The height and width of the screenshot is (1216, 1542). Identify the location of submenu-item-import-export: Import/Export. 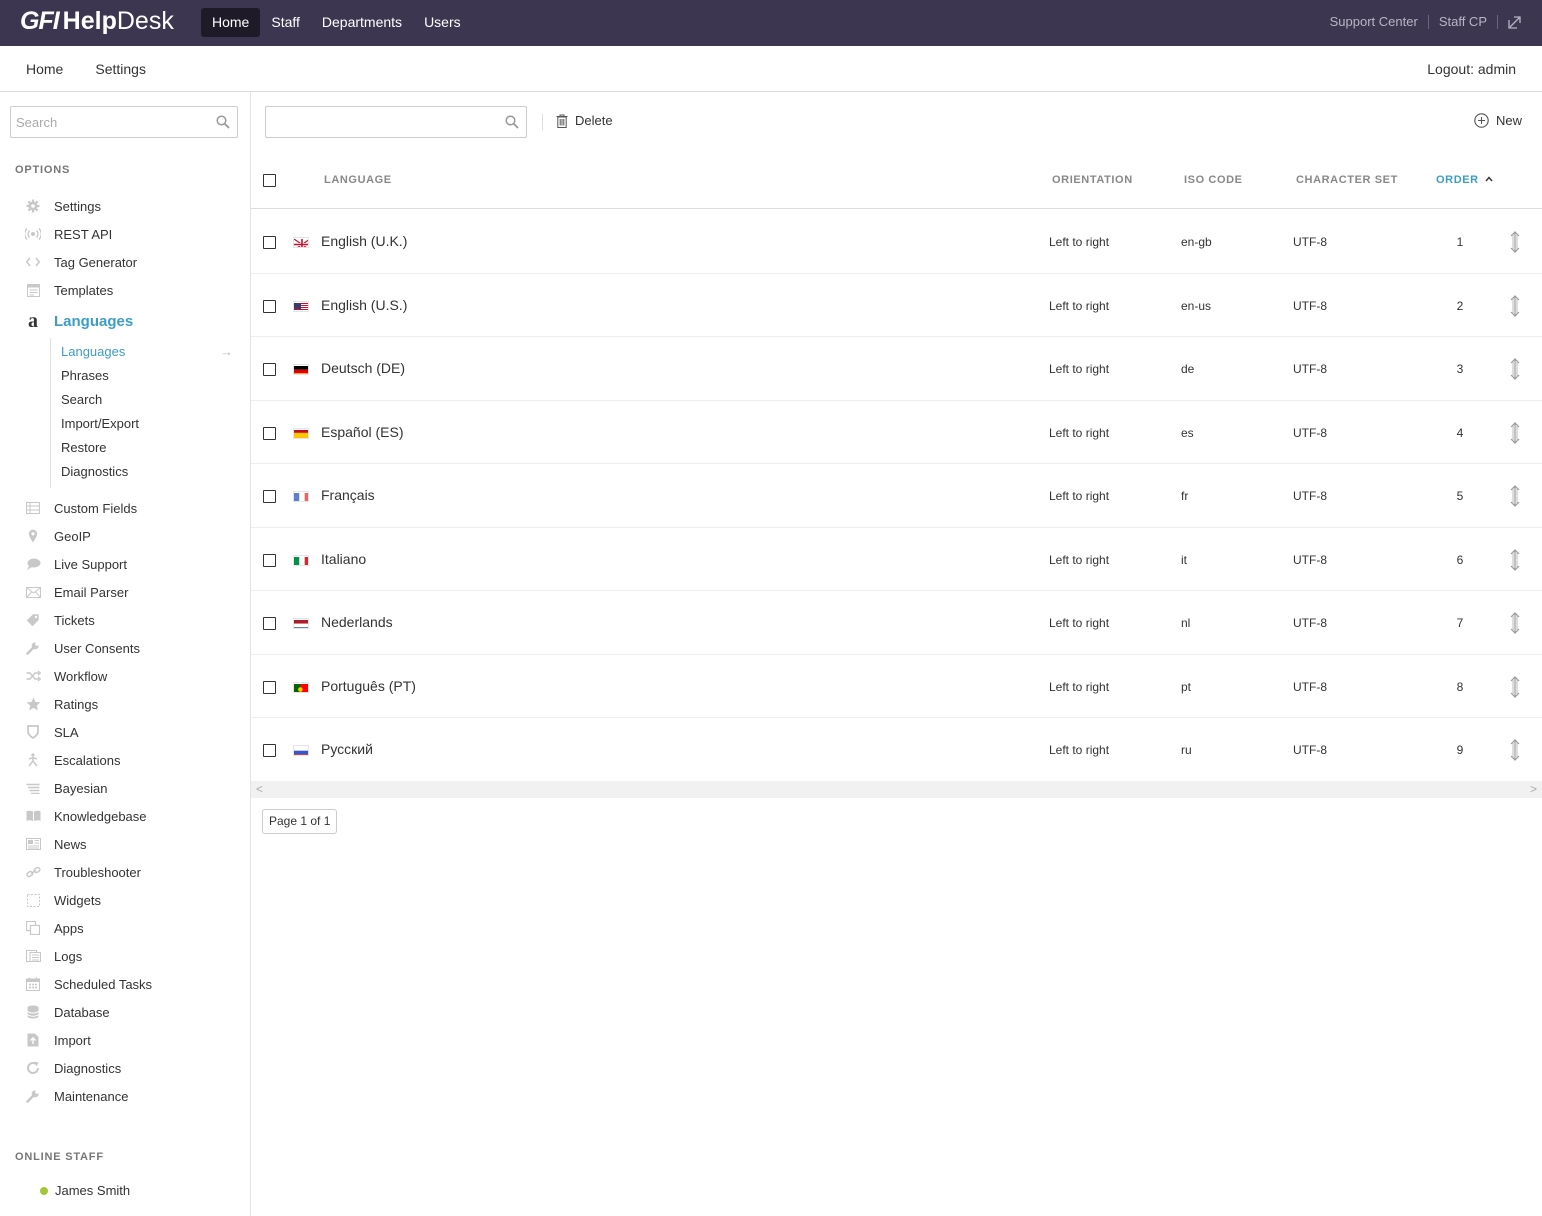
(150, 424).